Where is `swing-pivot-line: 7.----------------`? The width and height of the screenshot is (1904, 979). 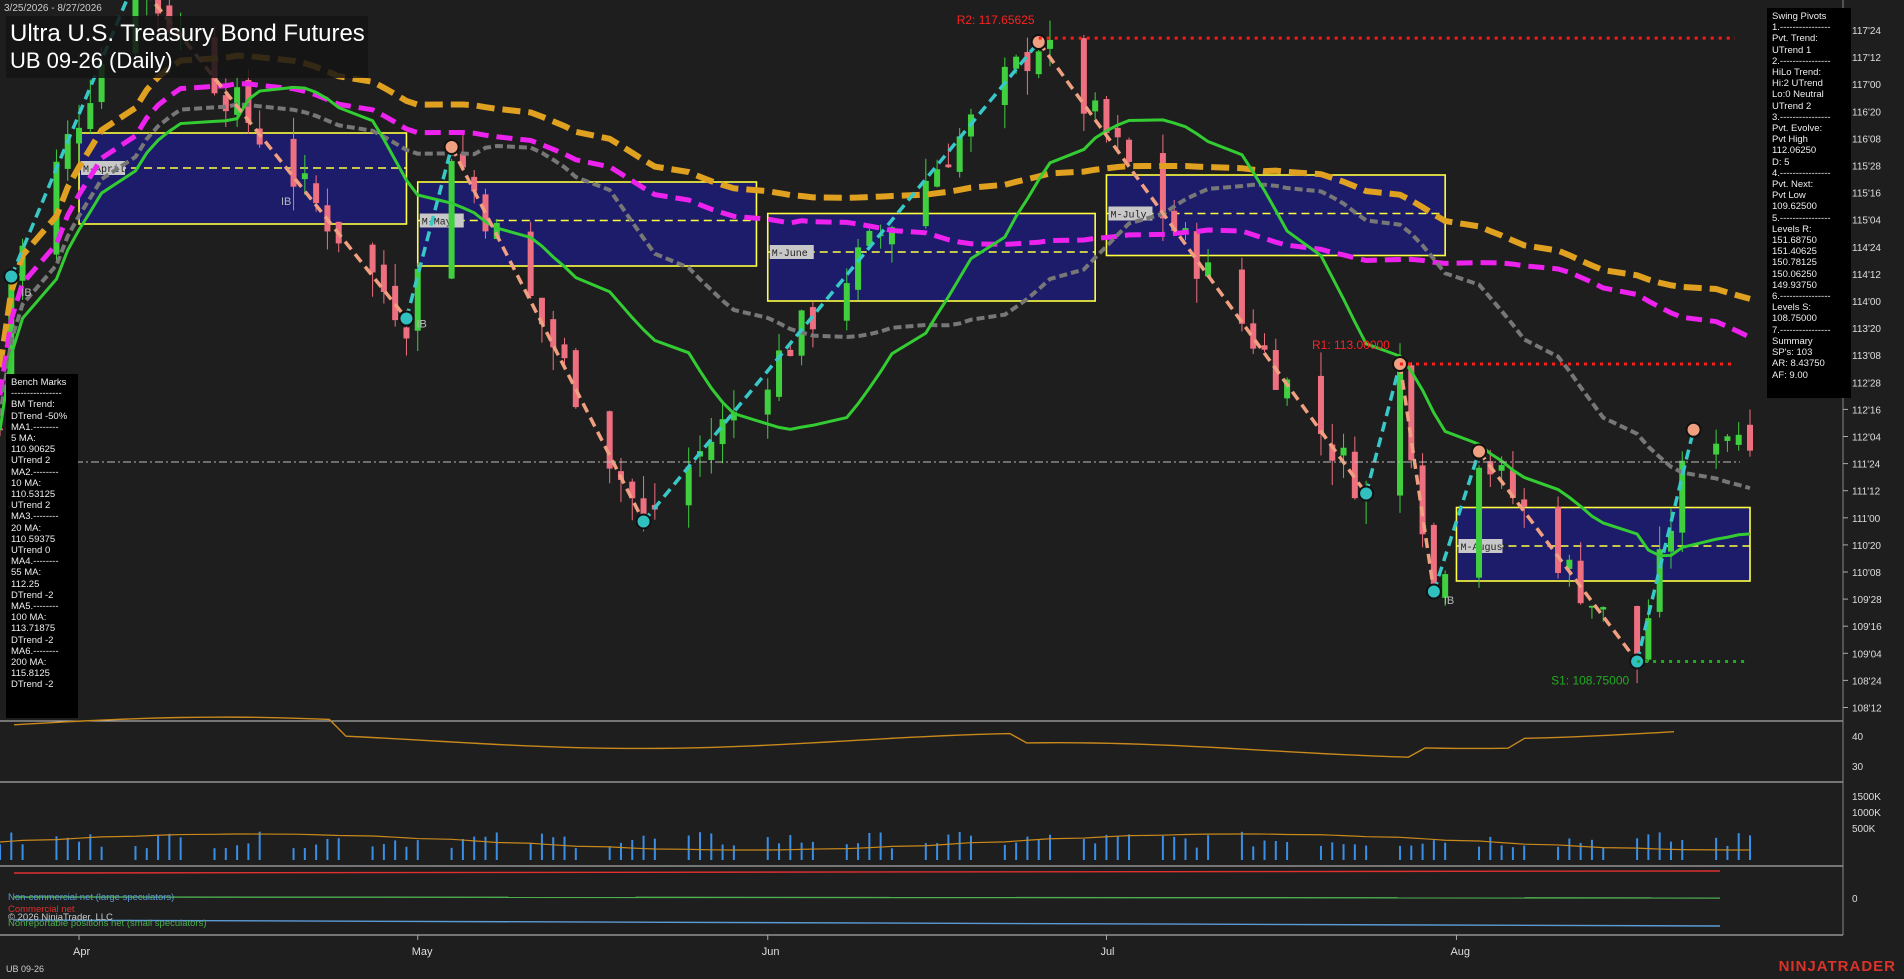 swing-pivot-line: 7.---------------- is located at coordinates (1801, 330).